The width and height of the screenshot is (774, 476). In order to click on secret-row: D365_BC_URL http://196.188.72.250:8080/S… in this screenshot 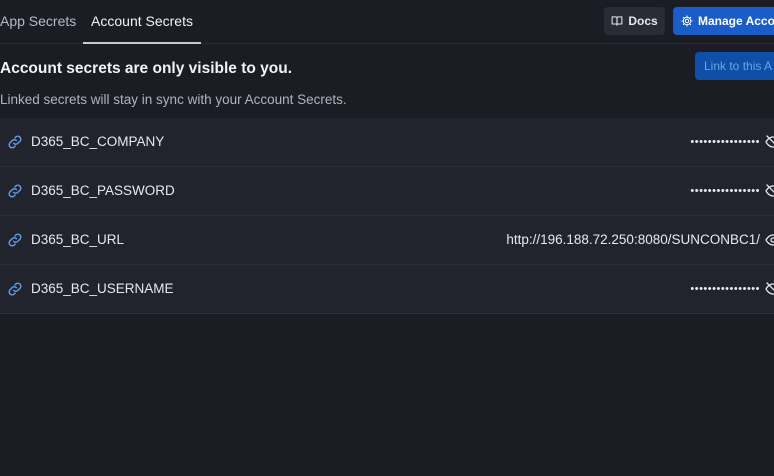, I will do `click(387, 240)`.